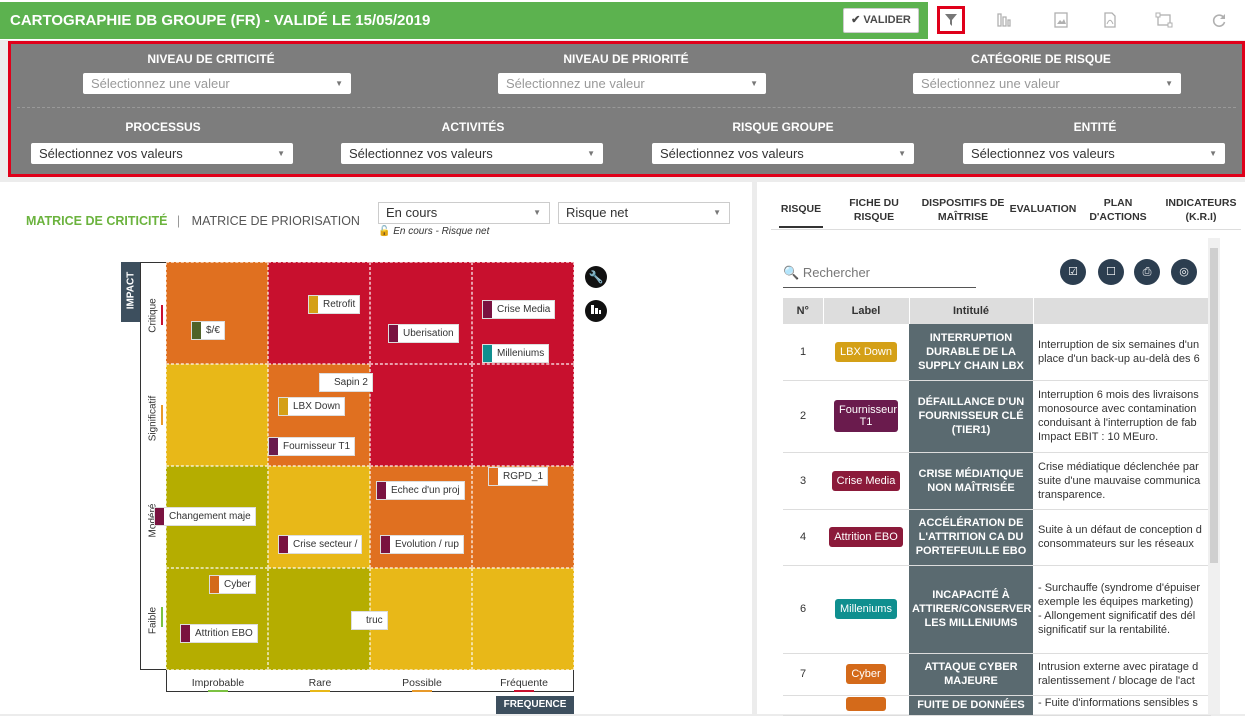 The image size is (1245, 716). I want to click on x-level-improbable: Improbable, so click(218, 684).